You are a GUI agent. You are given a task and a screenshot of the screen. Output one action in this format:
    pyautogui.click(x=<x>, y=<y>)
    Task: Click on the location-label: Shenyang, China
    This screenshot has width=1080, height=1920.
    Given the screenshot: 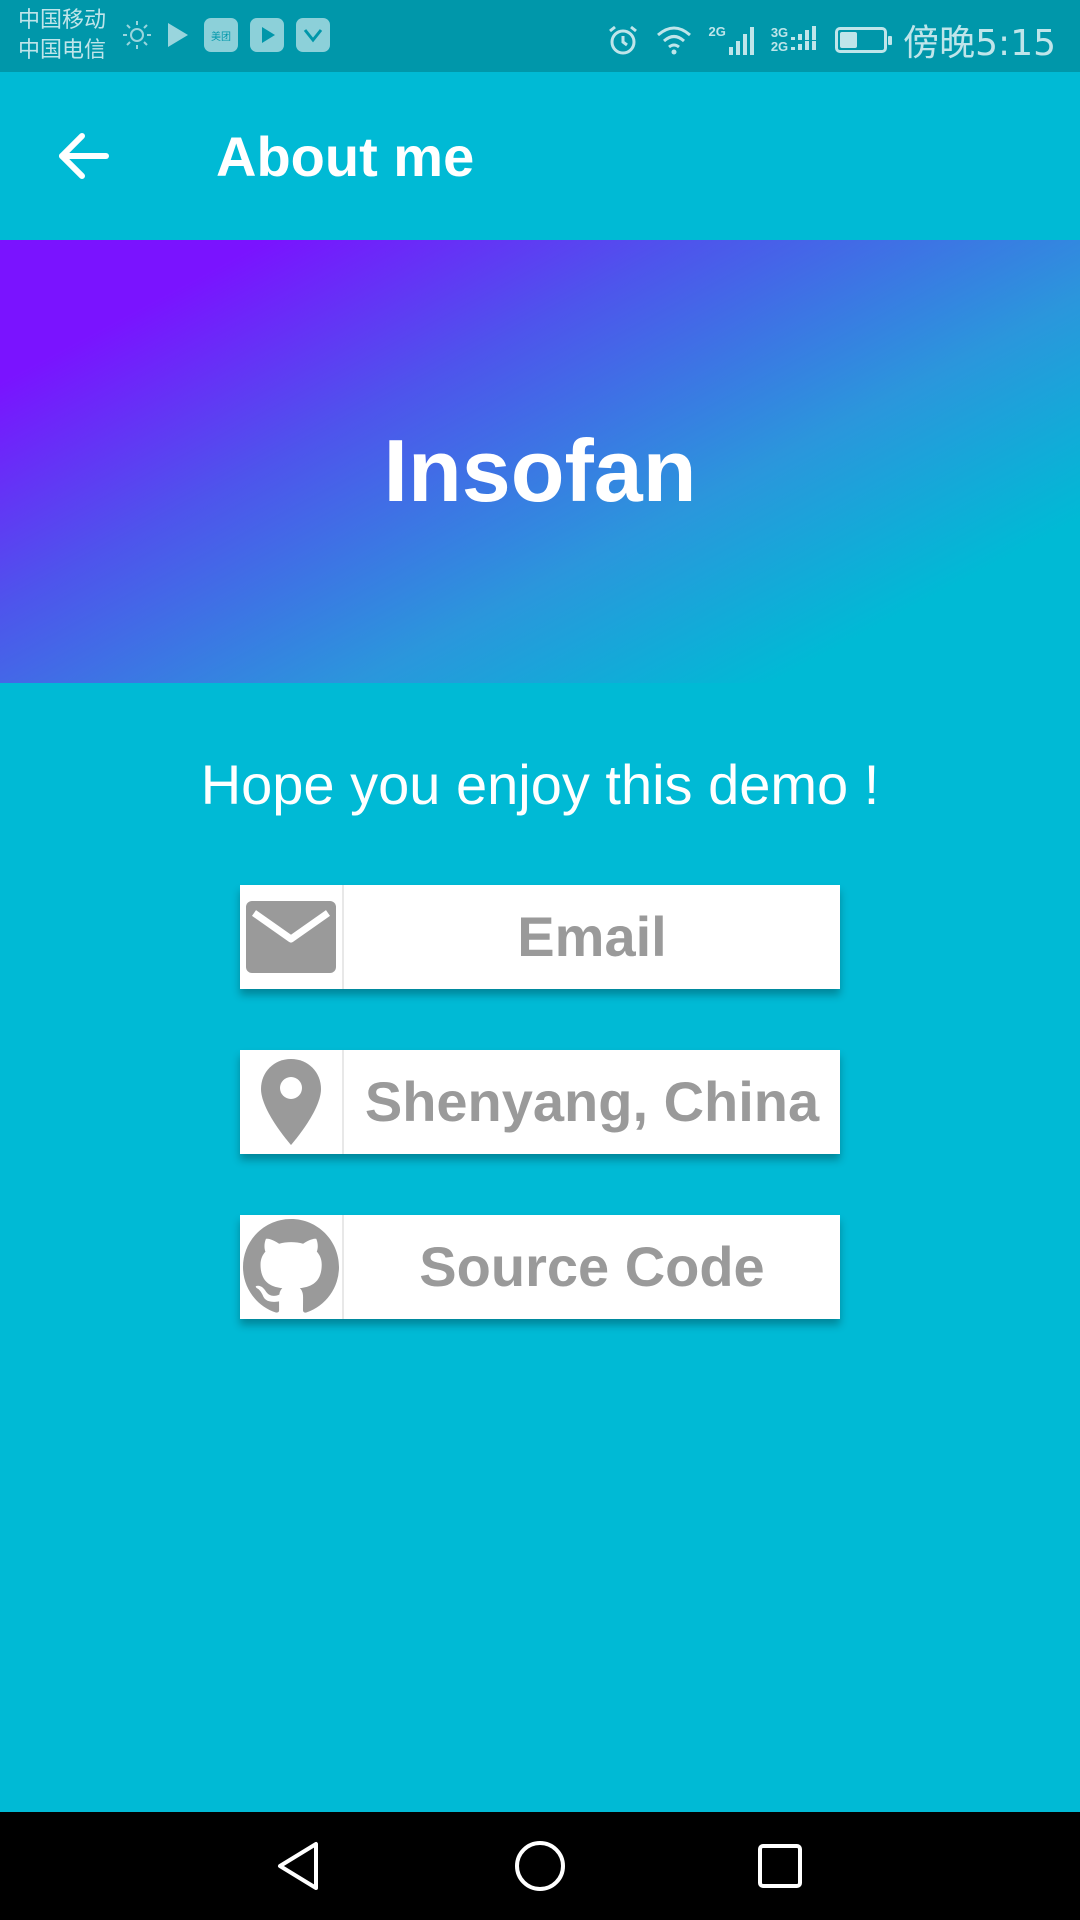 What is the action you would take?
    pyautogui.click(x=592, y=1101)
    